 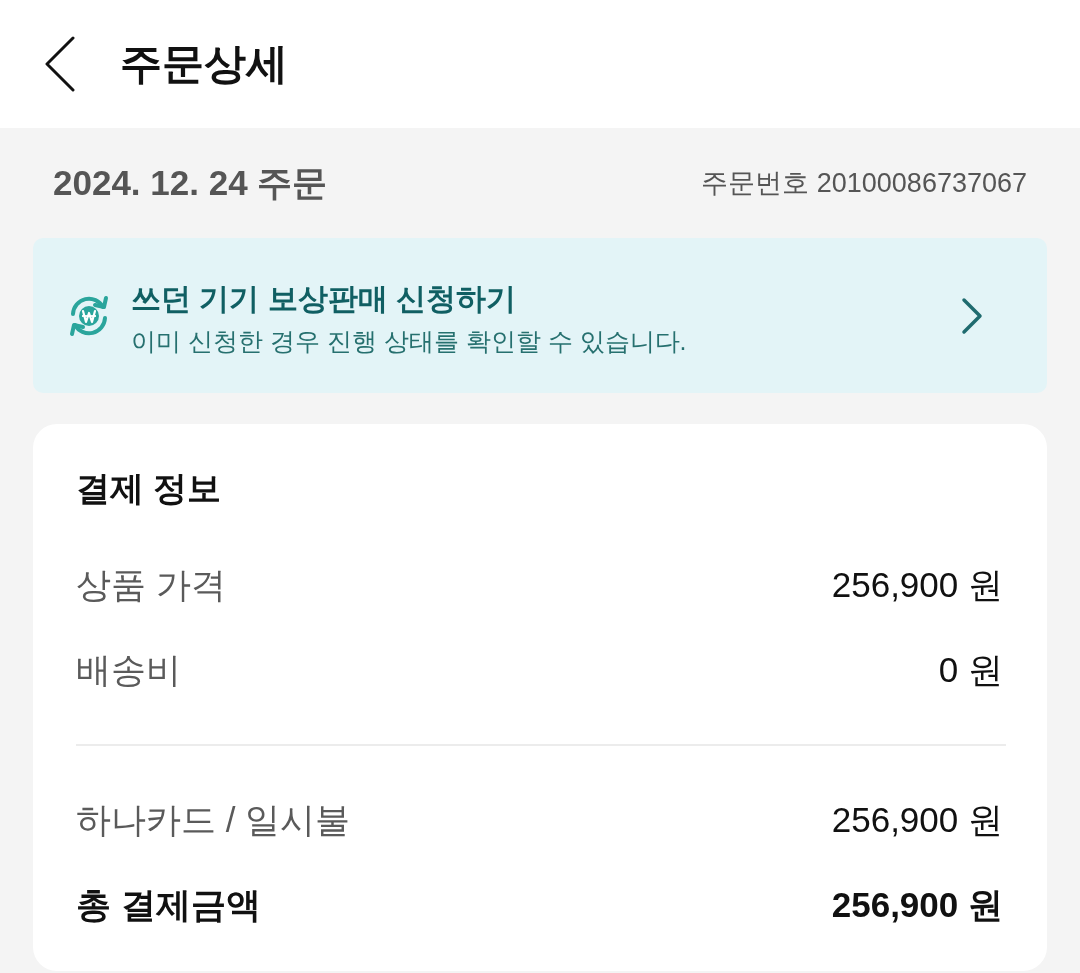 I want to click on page-title: 주문상세, so click(x=204, y=63).